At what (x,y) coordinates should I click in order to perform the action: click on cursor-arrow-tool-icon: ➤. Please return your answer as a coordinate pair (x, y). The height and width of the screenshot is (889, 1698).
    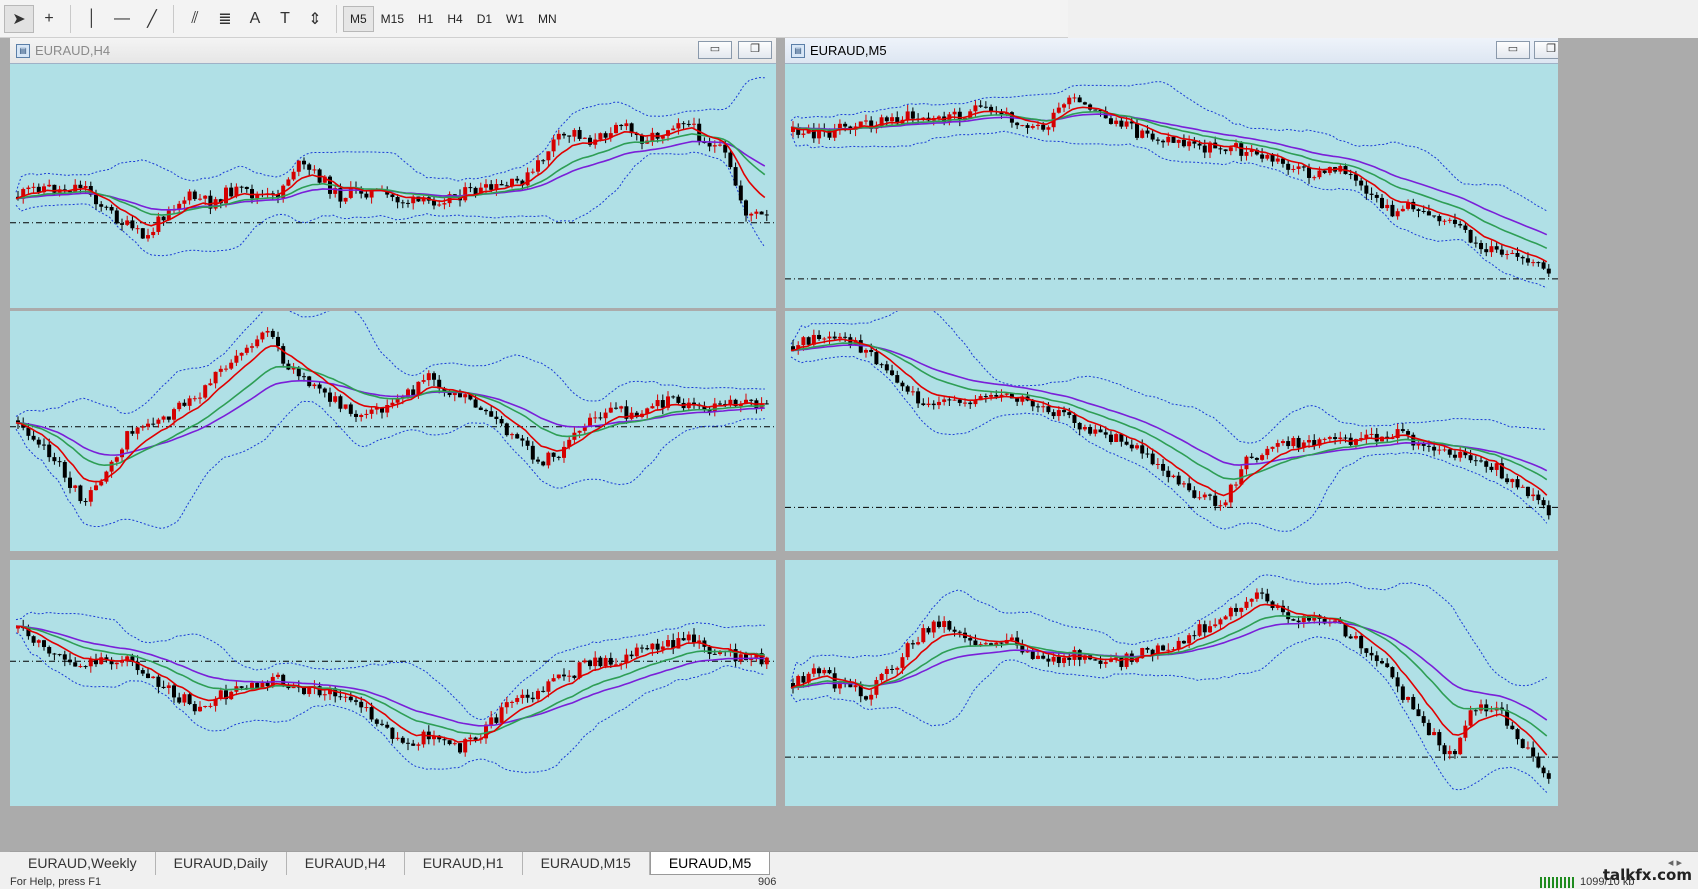
    Looking at the image, I should click on (19, 18).